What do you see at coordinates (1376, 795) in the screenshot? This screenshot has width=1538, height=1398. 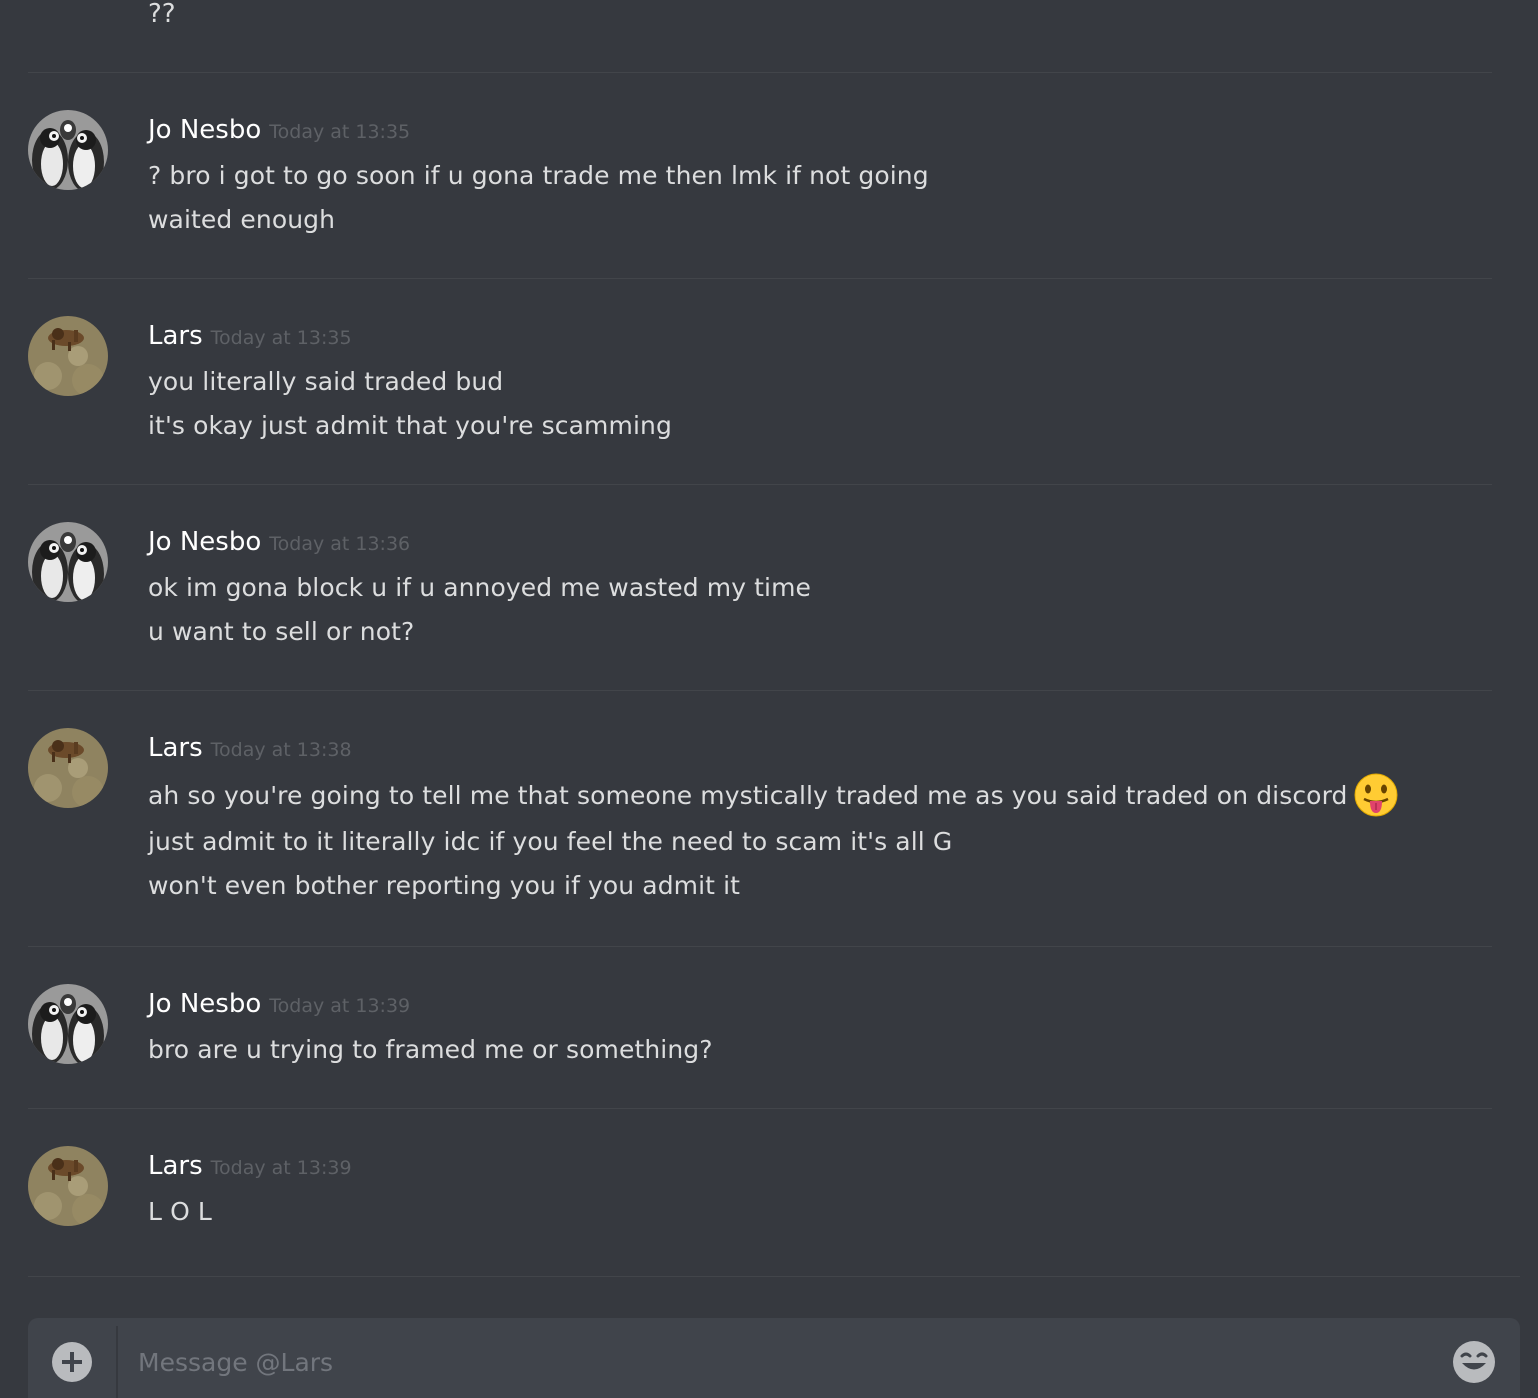 I see `tongue-out-emoji` at bounding box center [1376, 795].